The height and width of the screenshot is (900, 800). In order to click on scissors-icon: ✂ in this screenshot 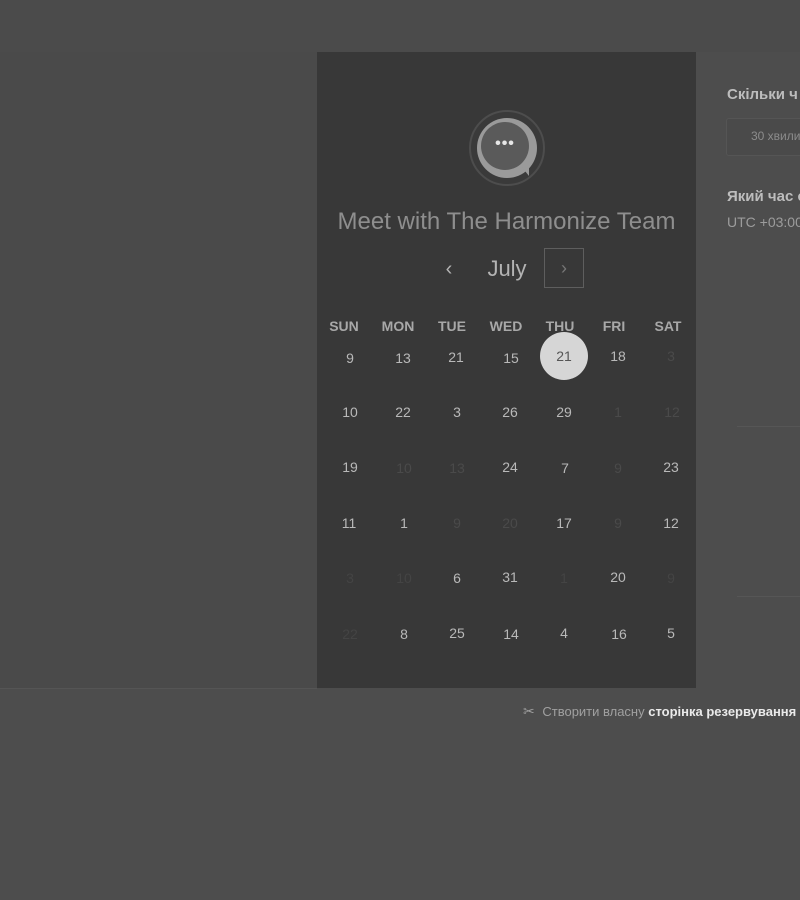, I will do `click(529, 711)`.